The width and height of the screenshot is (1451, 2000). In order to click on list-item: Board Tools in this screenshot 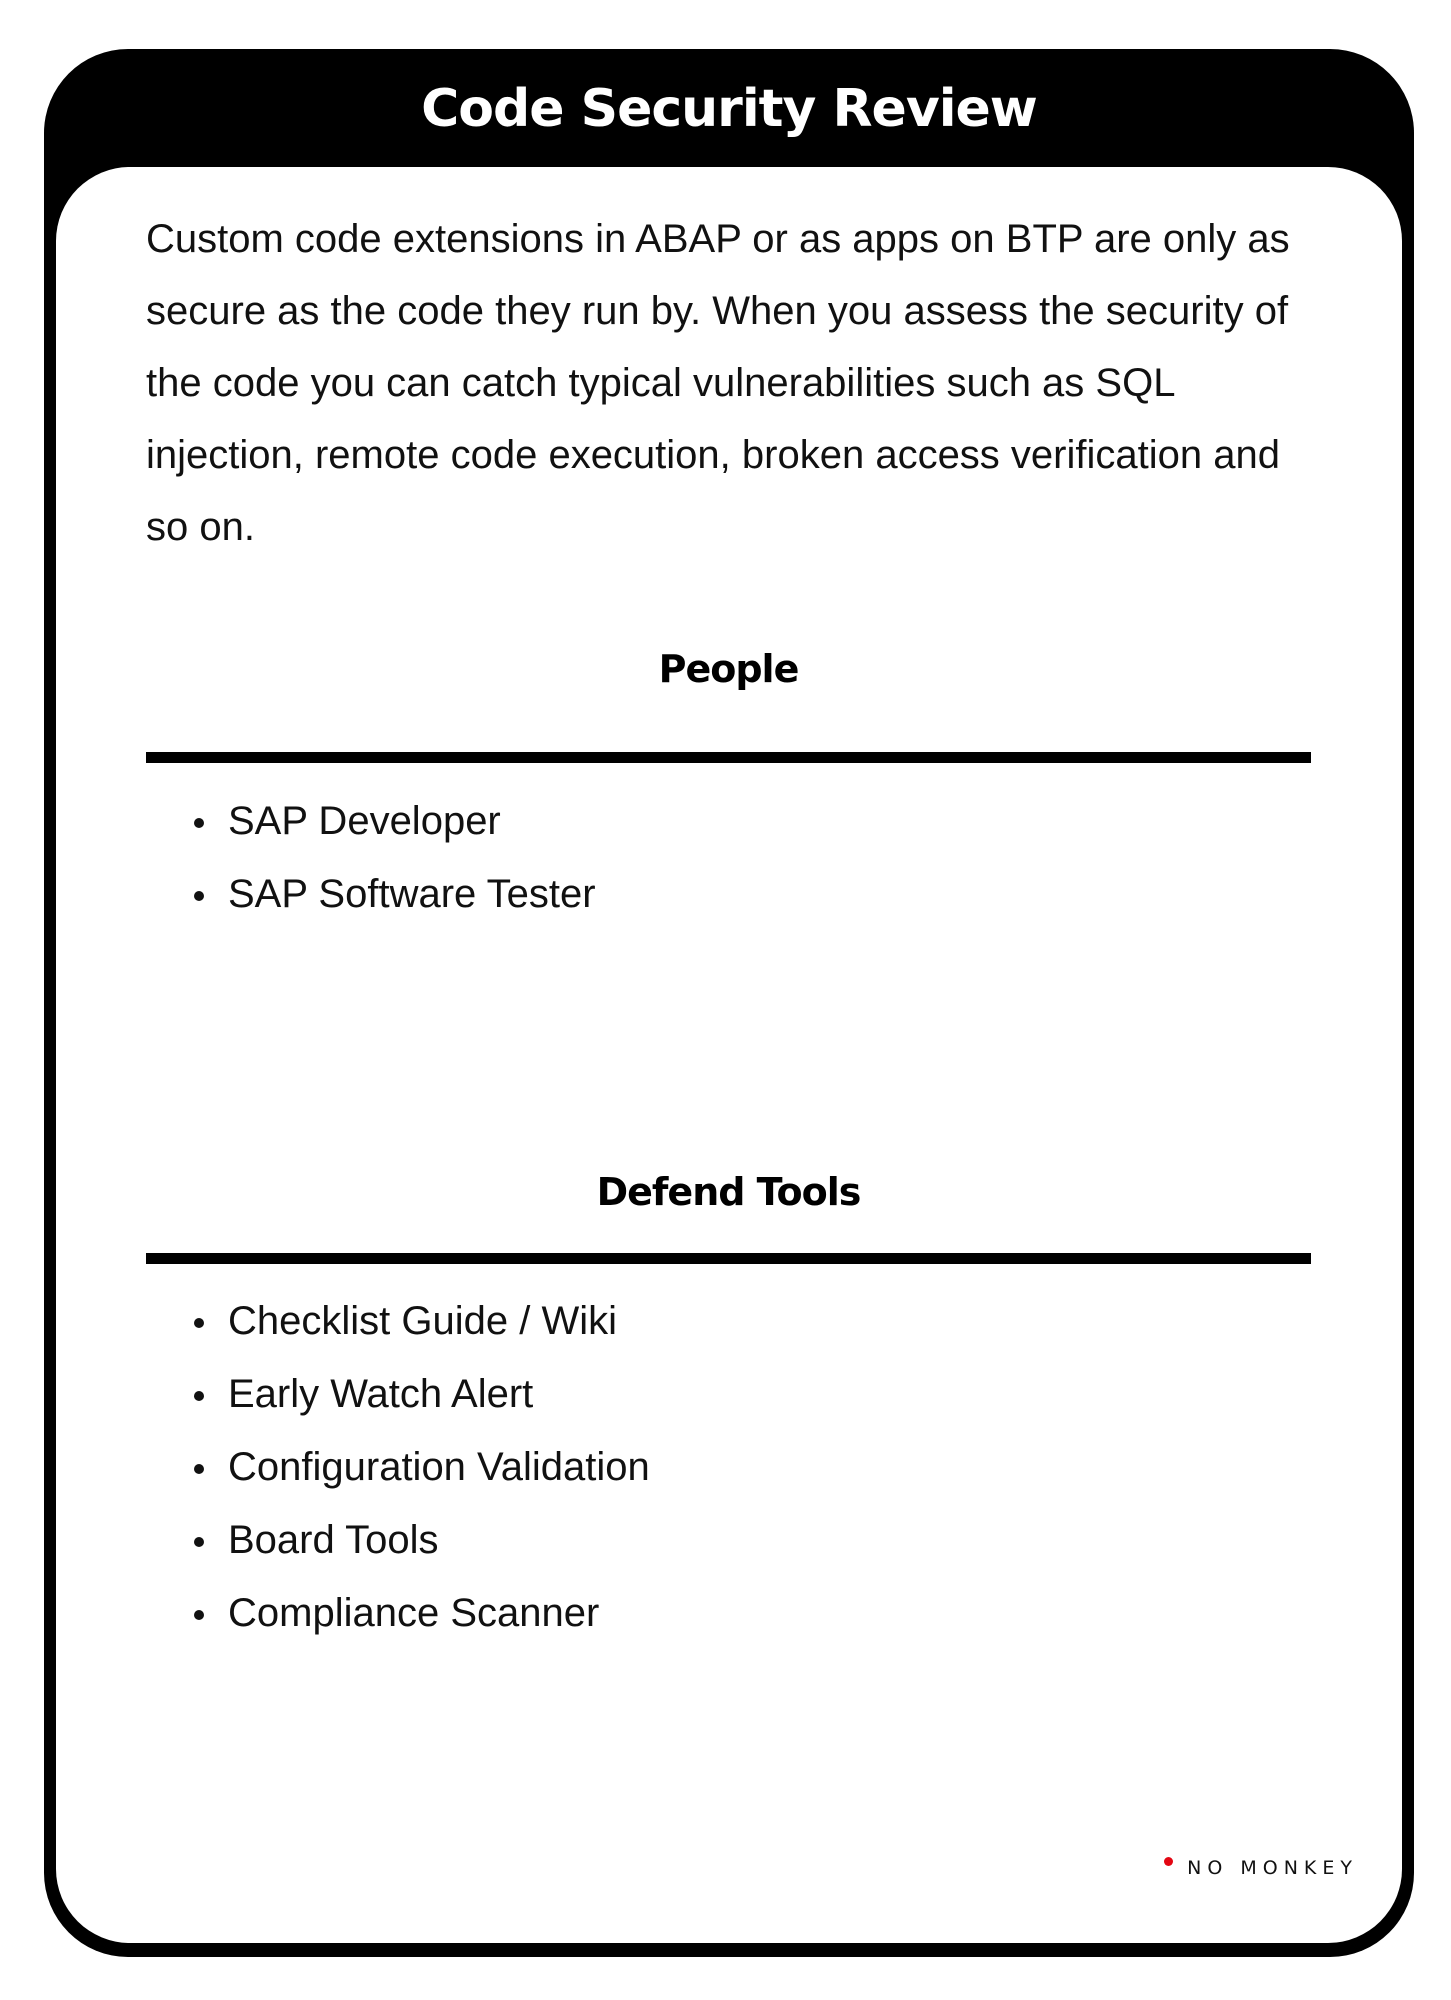, I will do `click(728, 1540)`.